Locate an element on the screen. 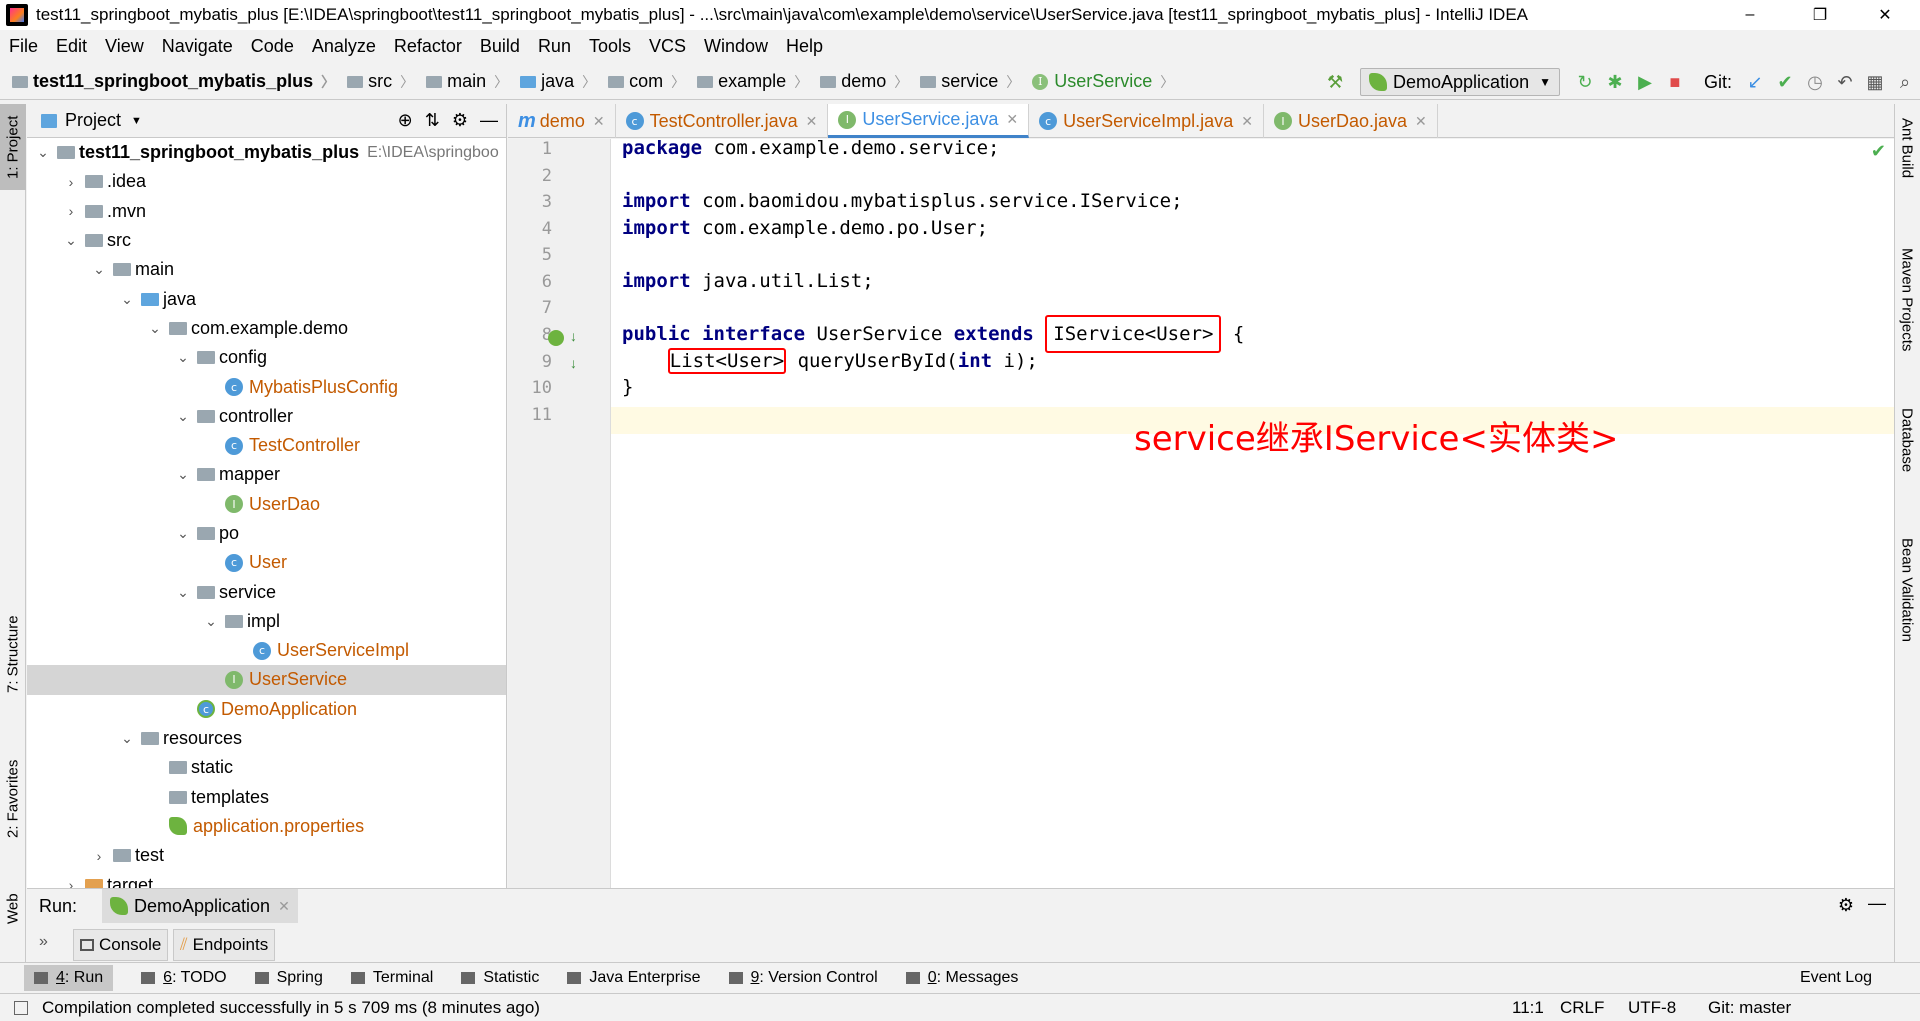  git-history-icon: ◷ is located at coordinates (1815, 82).